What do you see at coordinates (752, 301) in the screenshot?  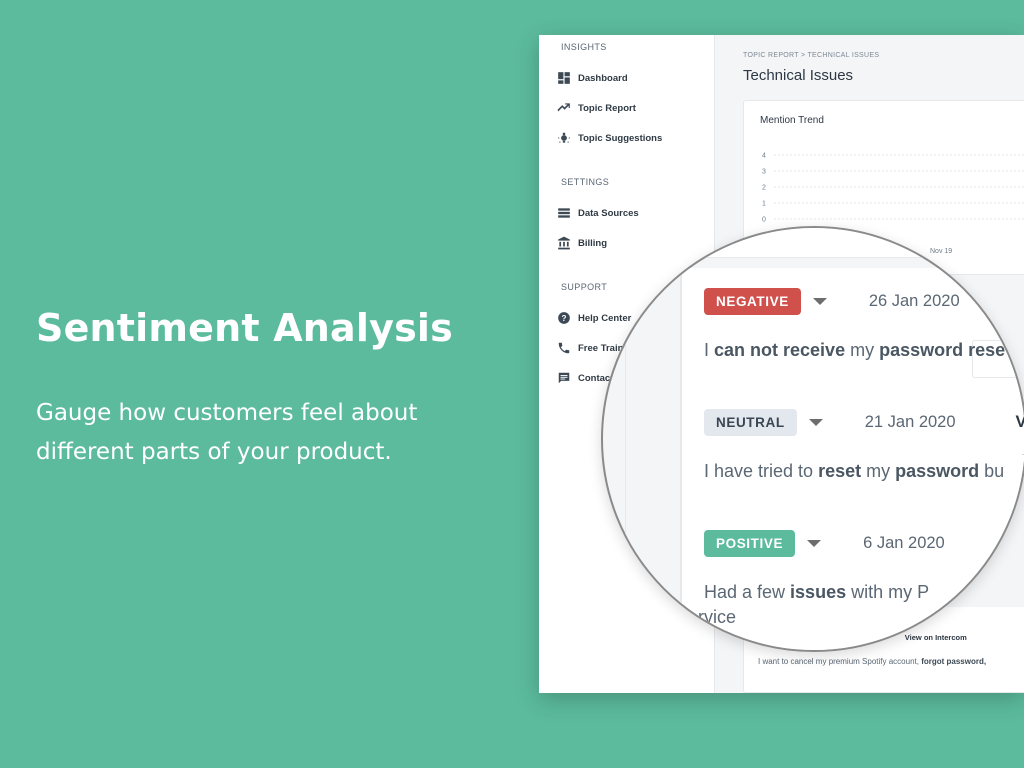 I see `sentiment-badge-negative: NEGATIVE` at bounding box center [752, 301].